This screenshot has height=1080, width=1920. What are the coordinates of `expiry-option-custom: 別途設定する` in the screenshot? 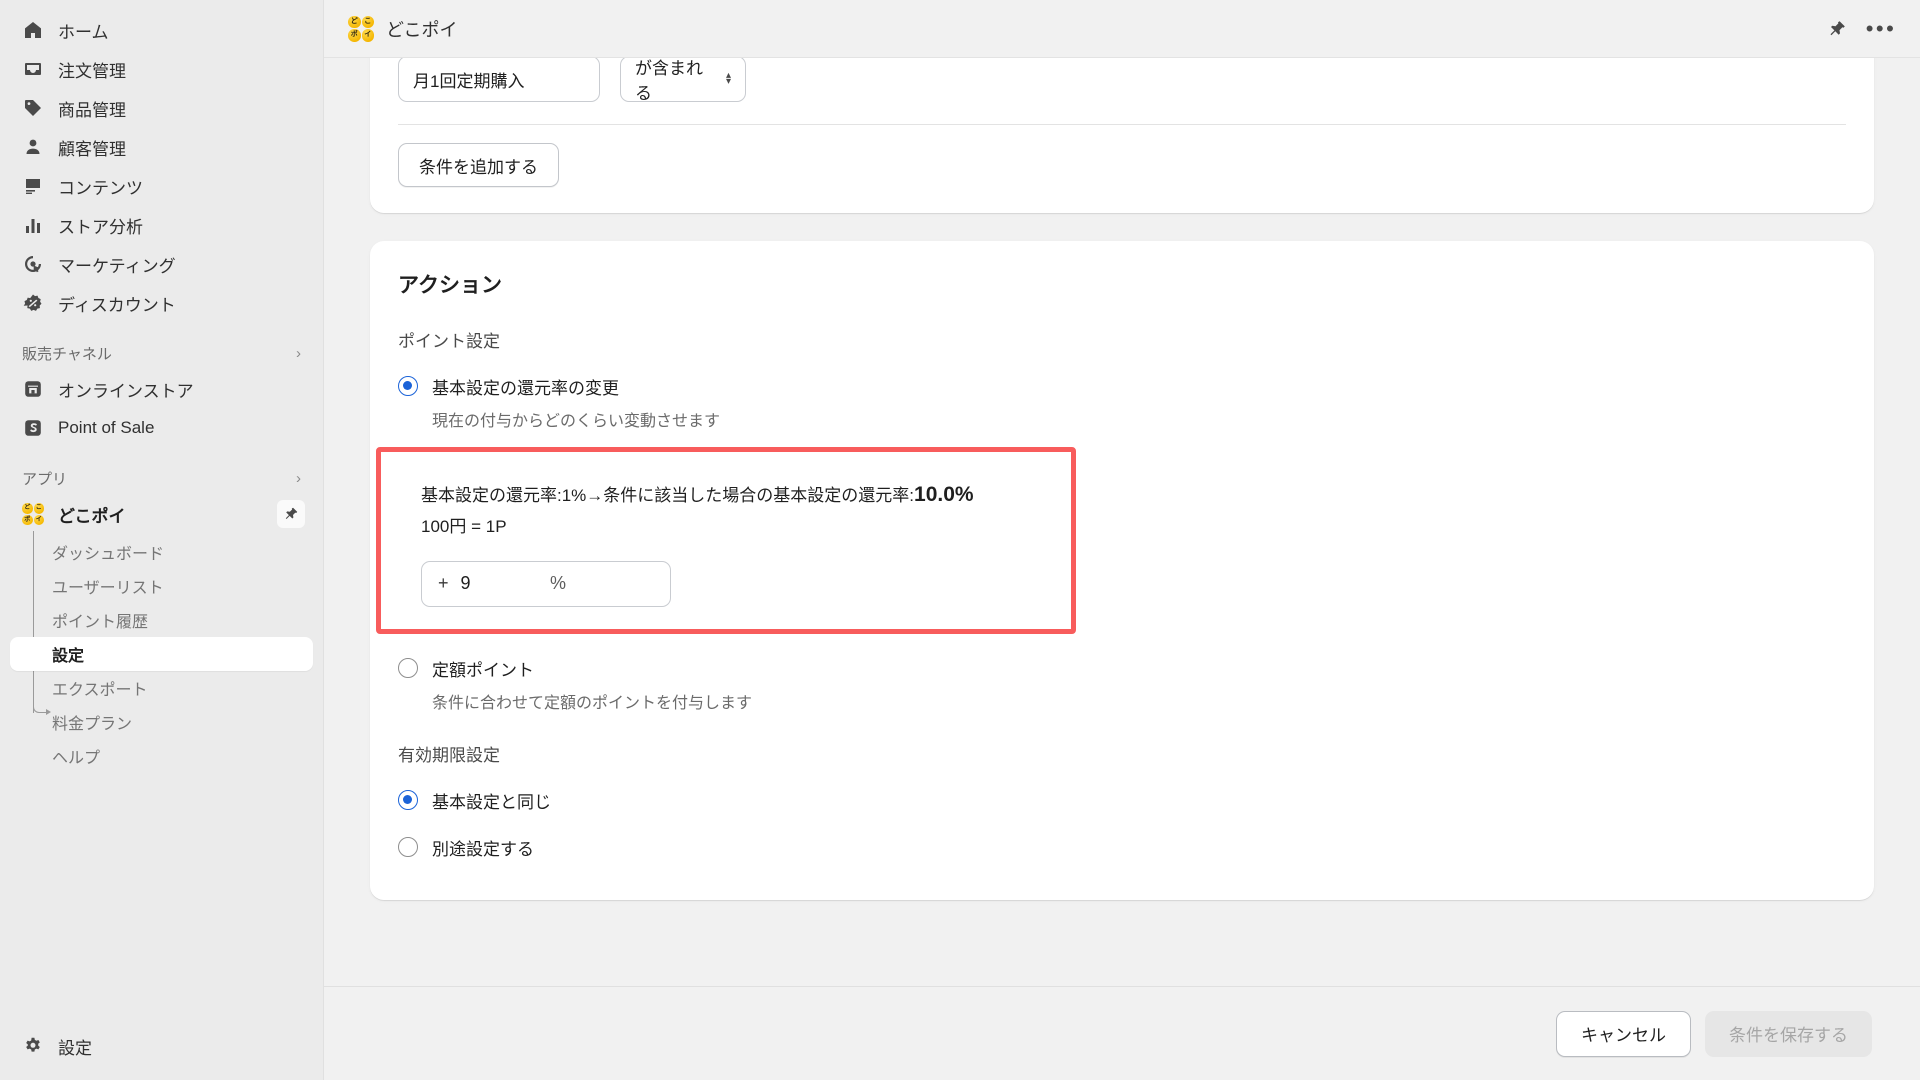 It's located at (1122, 847).